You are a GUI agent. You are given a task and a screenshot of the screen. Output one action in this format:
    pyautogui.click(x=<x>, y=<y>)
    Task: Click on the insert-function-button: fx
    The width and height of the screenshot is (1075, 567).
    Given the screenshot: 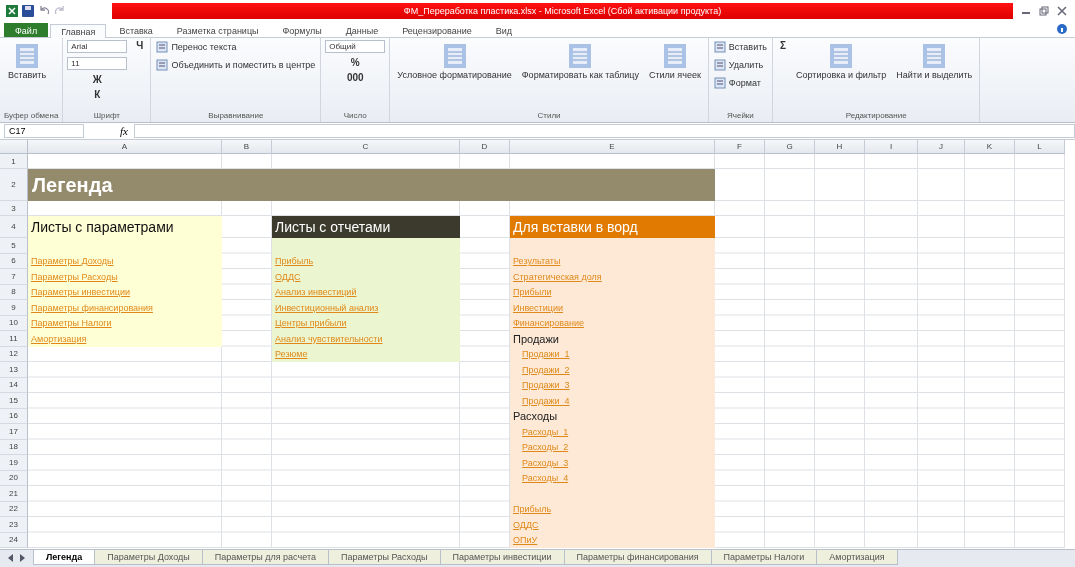 What is the action you would take?
    pyautogui.click(x=124, y=131)
    